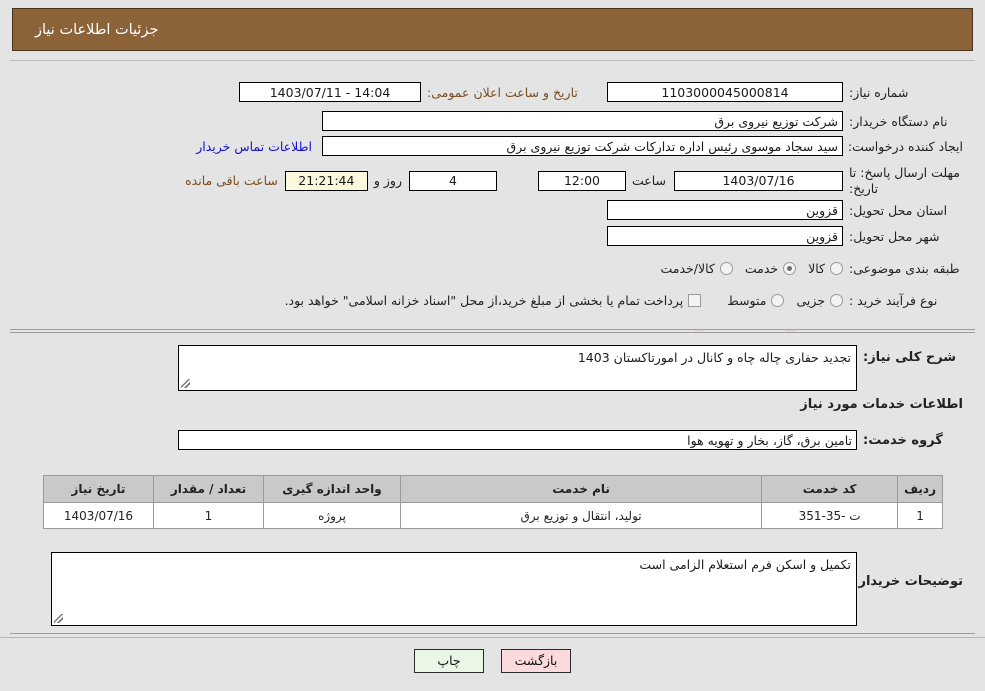  I want to click on back-button: بازگشت, so click(536, 661).